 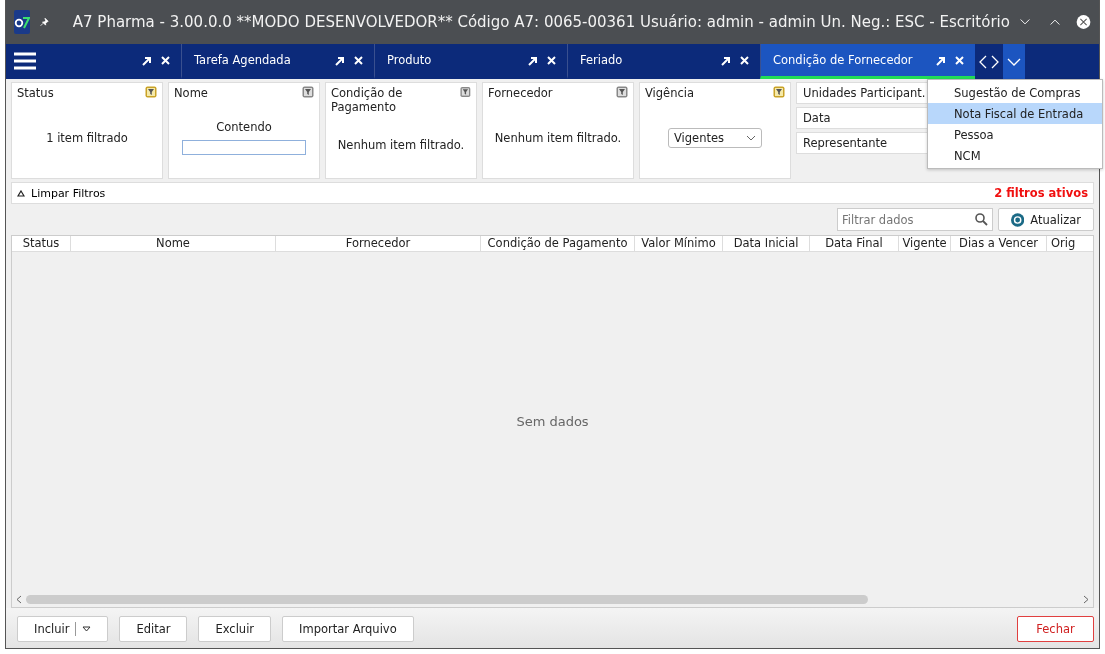 I want to click on include-button: Incluir, so click(x=63, y=629).